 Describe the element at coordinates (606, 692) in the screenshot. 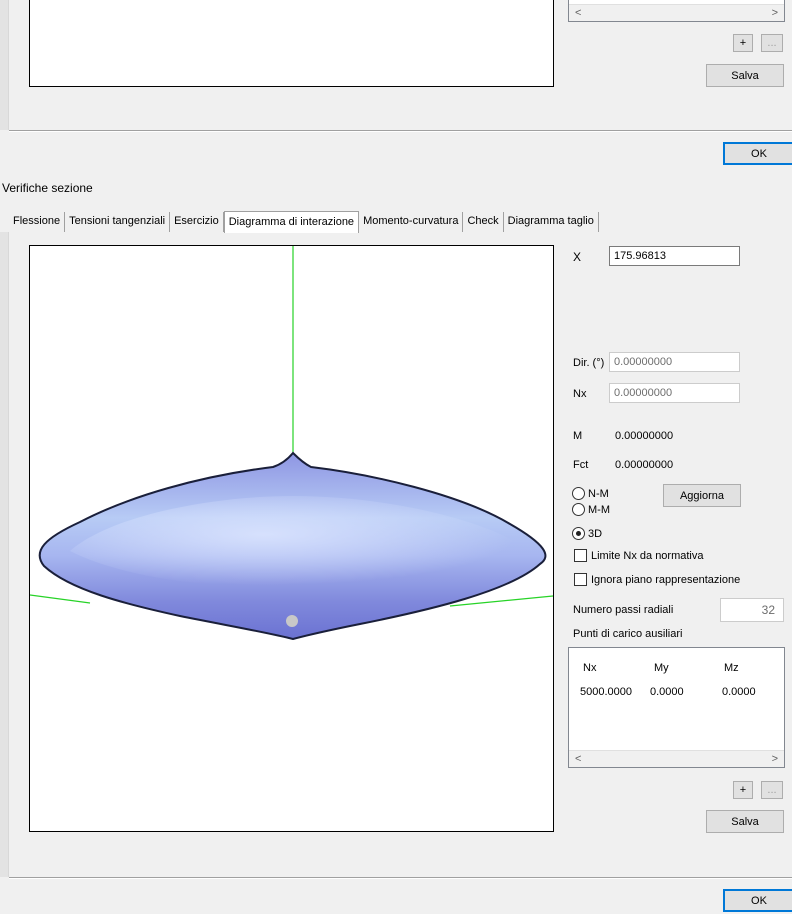

I see `cell-nx: 5000.0000` at that location.